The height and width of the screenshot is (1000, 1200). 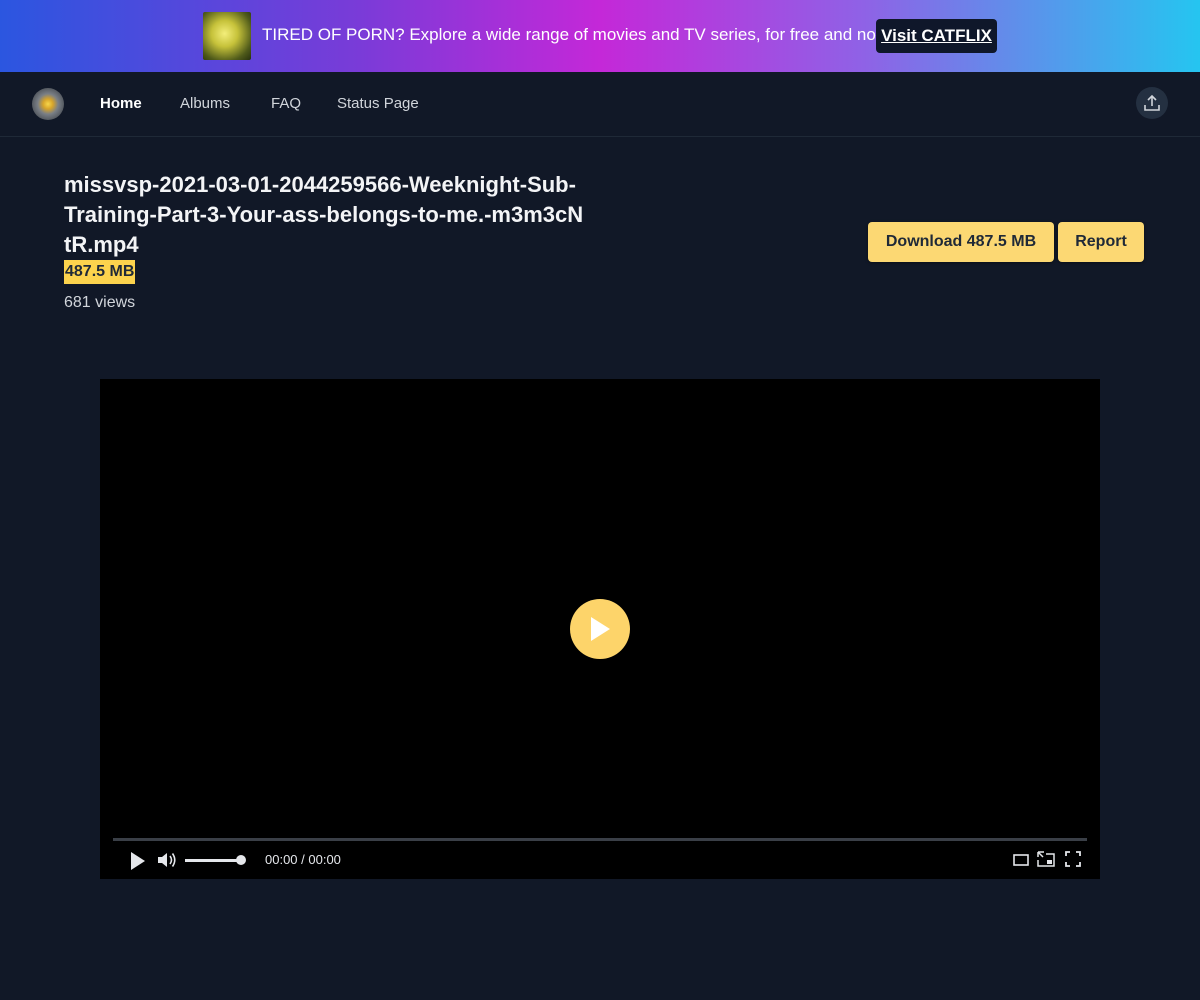 I want to click on time-display: 00:00 / 00:00, so click(x=303, y=859).